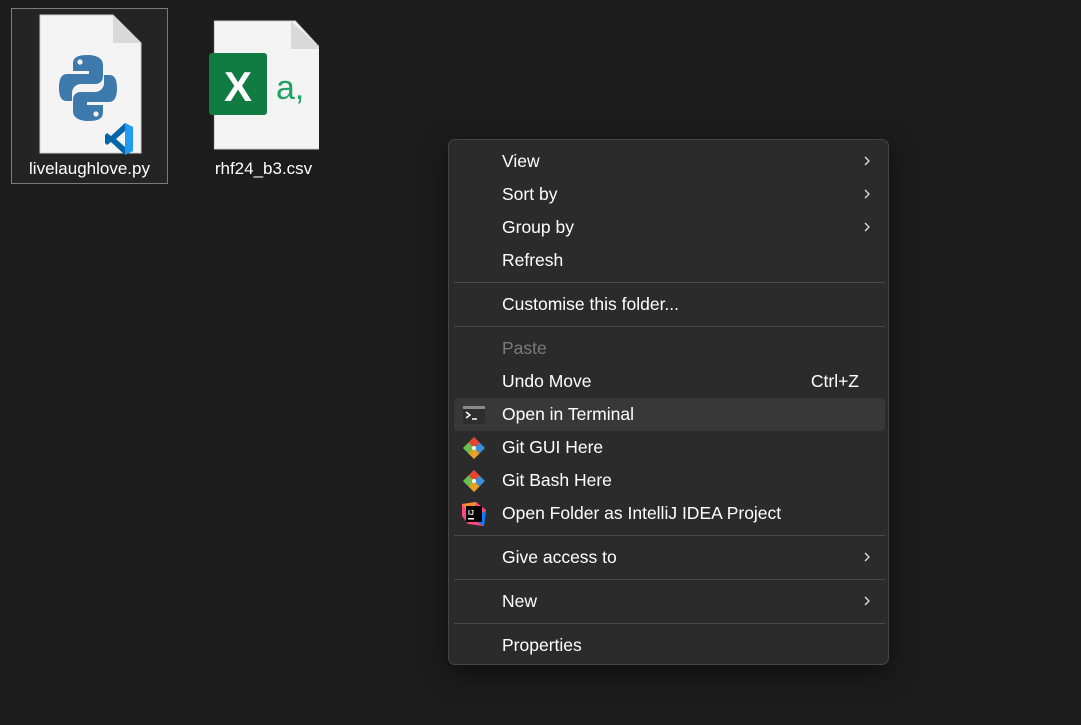 This screenshot has height=725, width=1081. I want to click on menu-item-label: Paste, so click(524, 348).